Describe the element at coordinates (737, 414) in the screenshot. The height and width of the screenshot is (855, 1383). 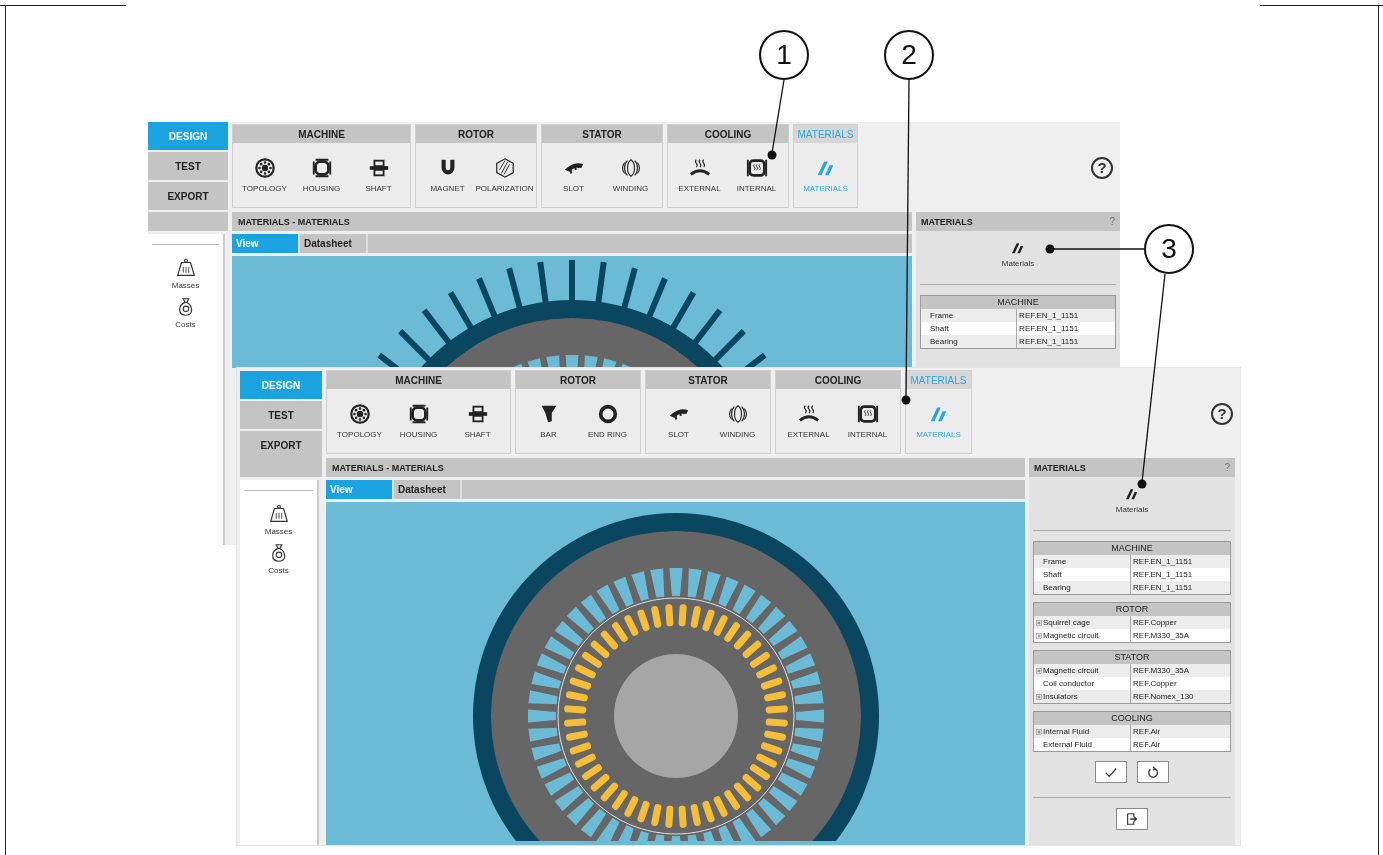
I see `coil-icon` at that location.